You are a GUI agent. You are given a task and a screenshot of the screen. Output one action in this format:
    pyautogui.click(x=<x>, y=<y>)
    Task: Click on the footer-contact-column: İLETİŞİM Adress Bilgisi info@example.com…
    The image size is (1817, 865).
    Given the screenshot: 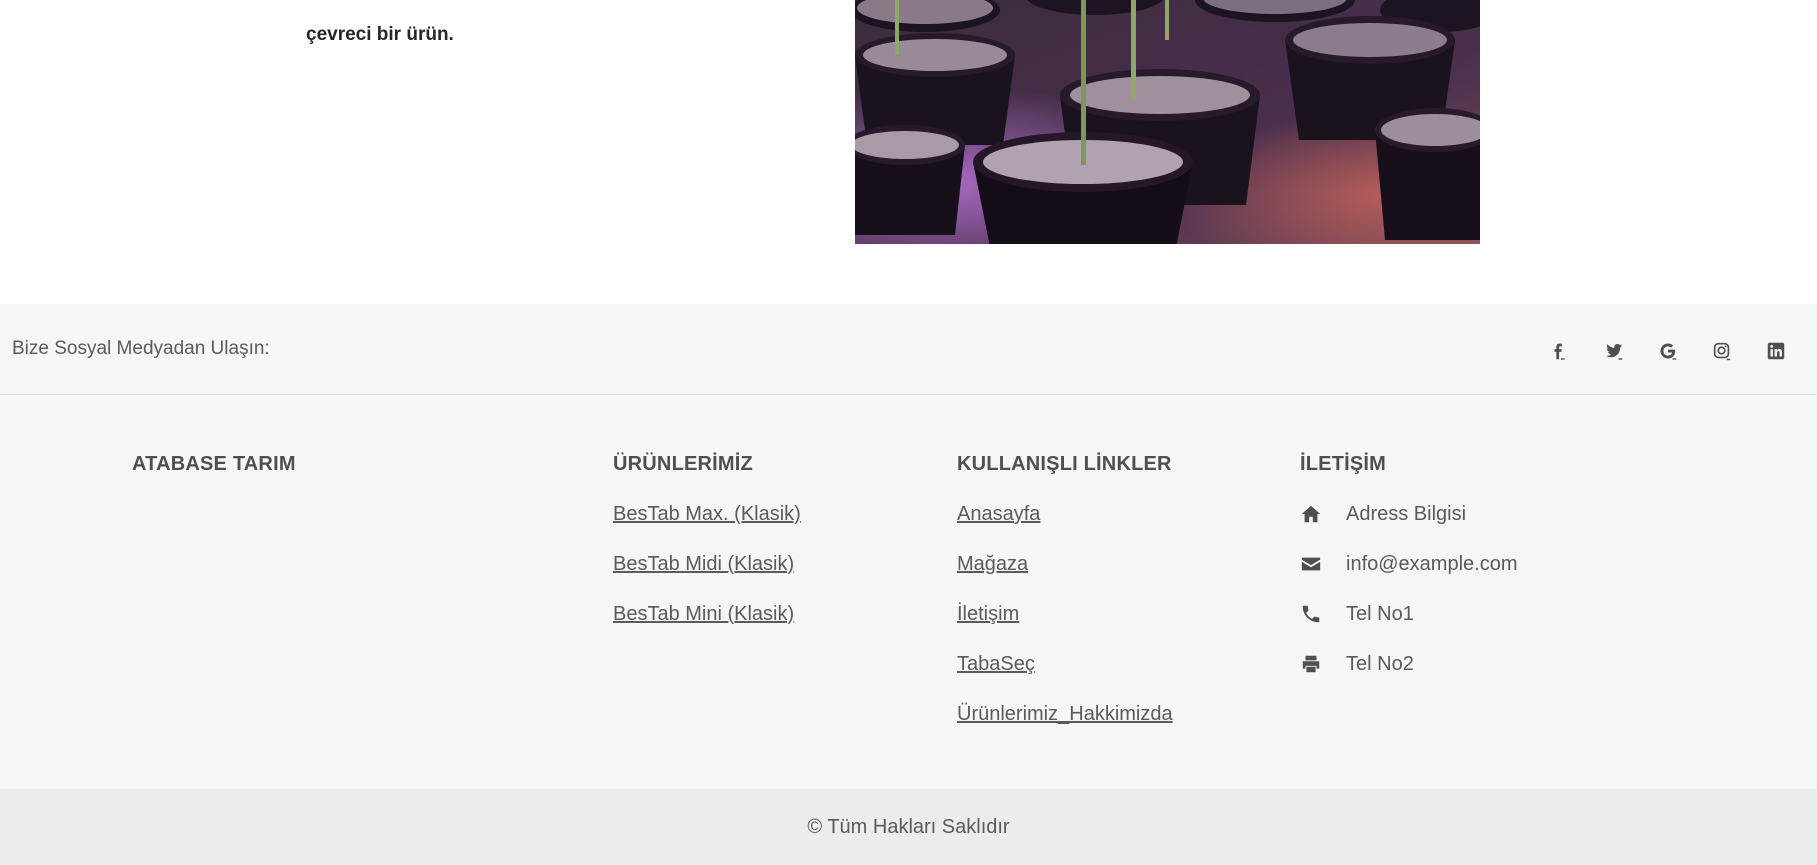 What is the action you would take?
    pyautogui.click(x=1408, y=577)
    